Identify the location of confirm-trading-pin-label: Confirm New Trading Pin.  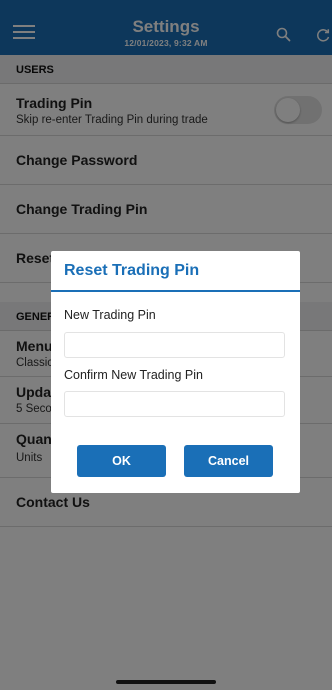
(133, 375).